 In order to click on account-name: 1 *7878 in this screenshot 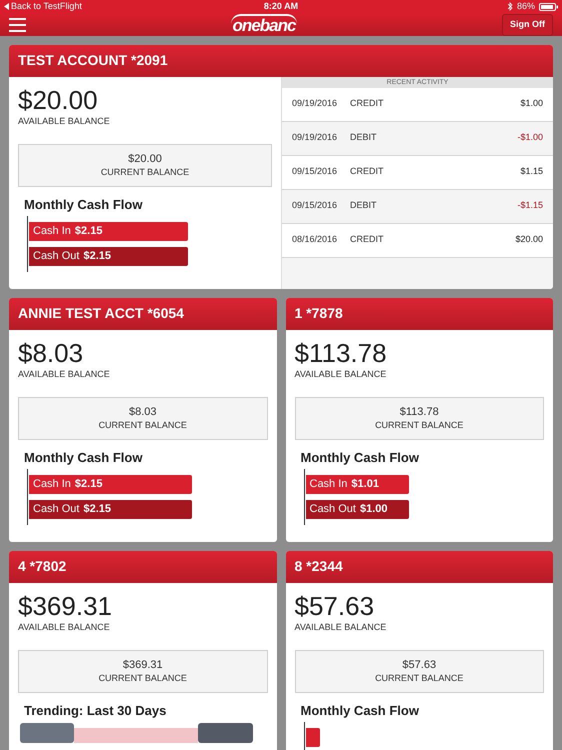, I will do `click(318, 313)`.